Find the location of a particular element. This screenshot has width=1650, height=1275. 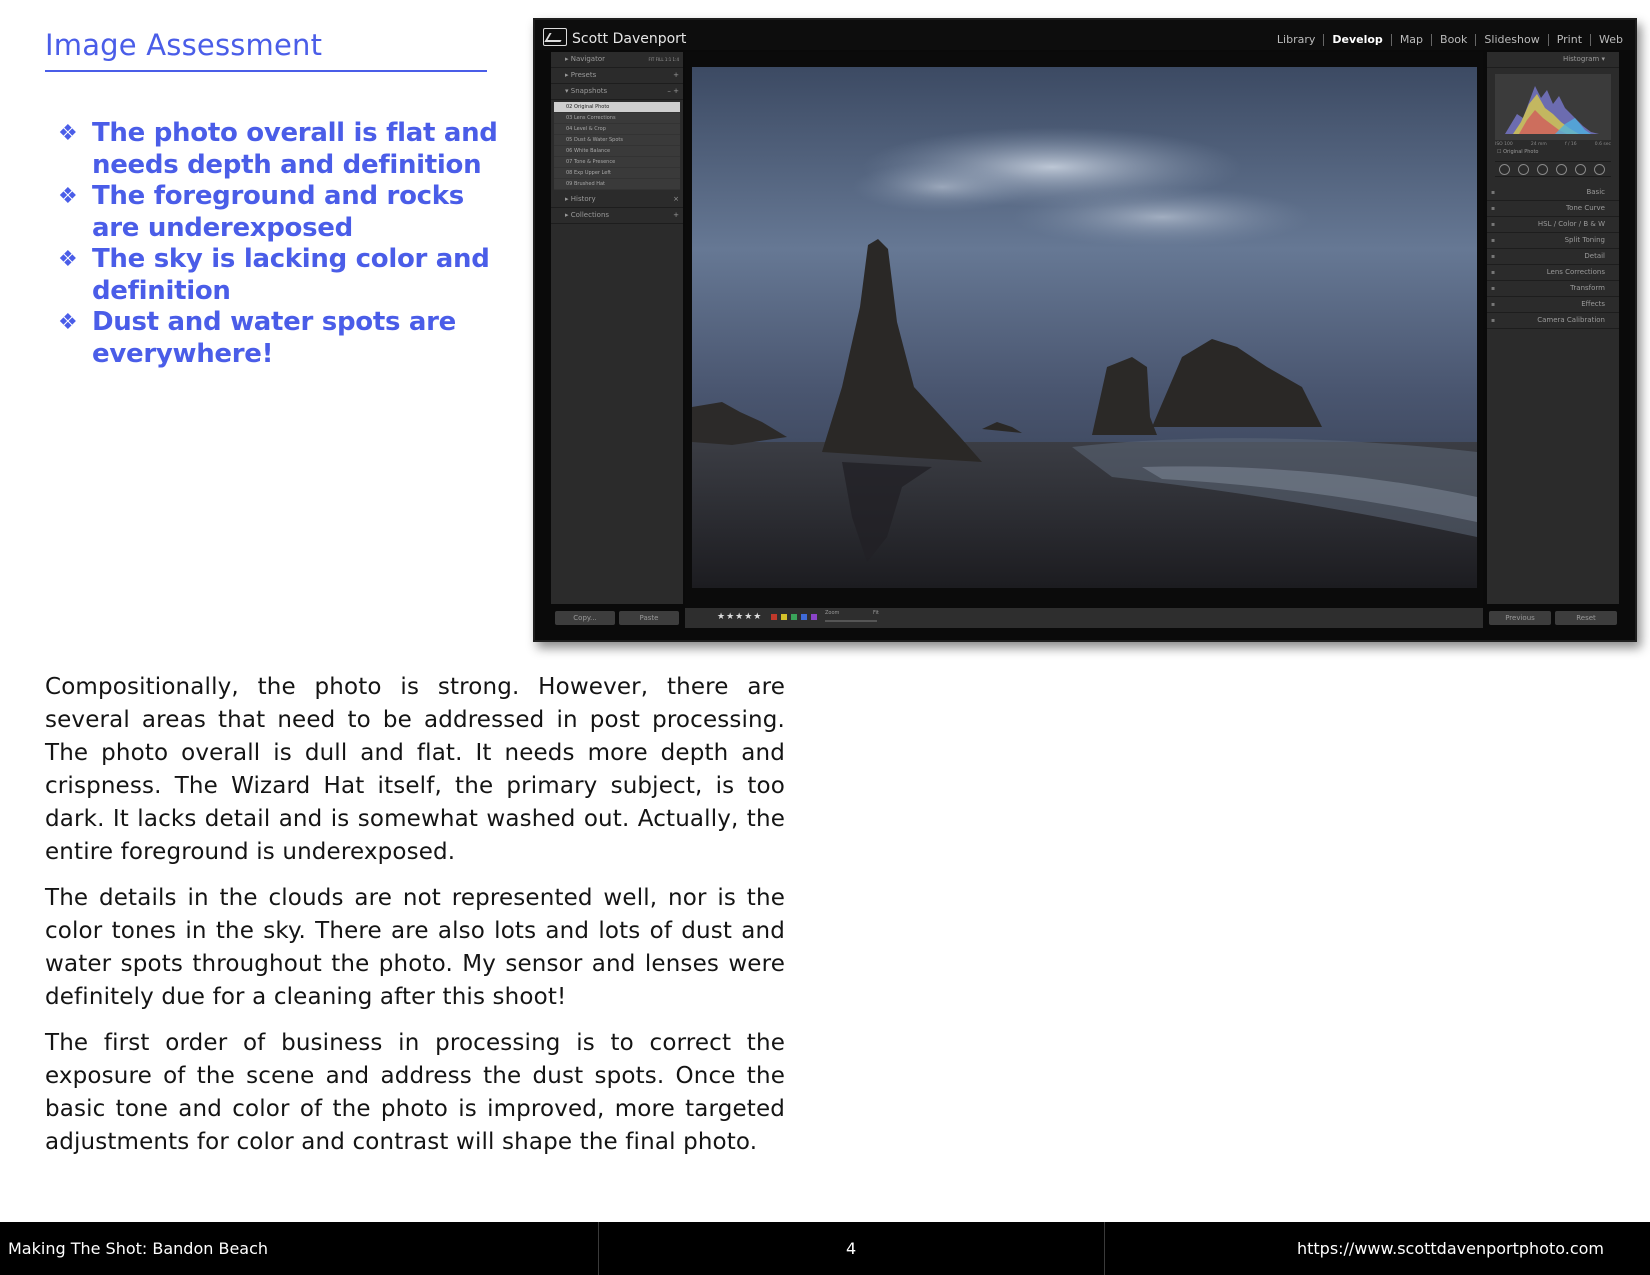

color-label-yellow is located at coordinates (784, 617).